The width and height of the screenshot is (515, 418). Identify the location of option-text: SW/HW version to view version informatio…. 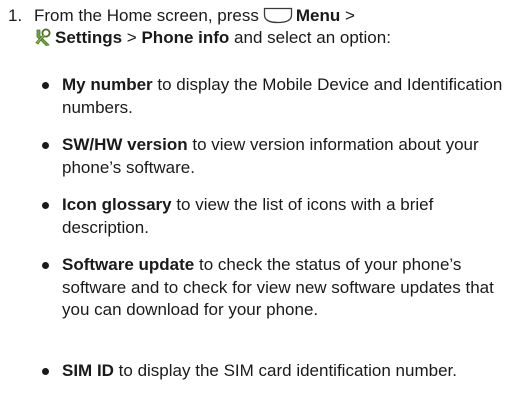
(274, 156).